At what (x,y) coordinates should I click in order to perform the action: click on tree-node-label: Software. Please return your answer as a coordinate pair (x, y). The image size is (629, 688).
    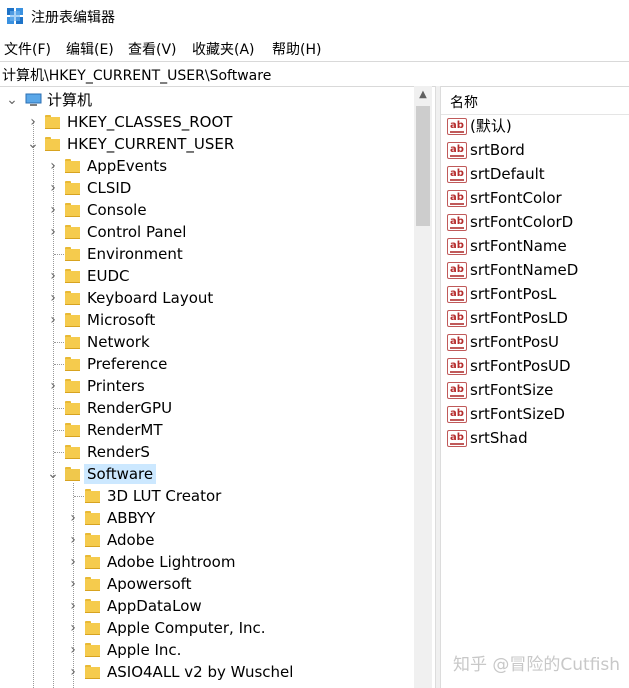
    Looking at the image, I should click on (120, 474).